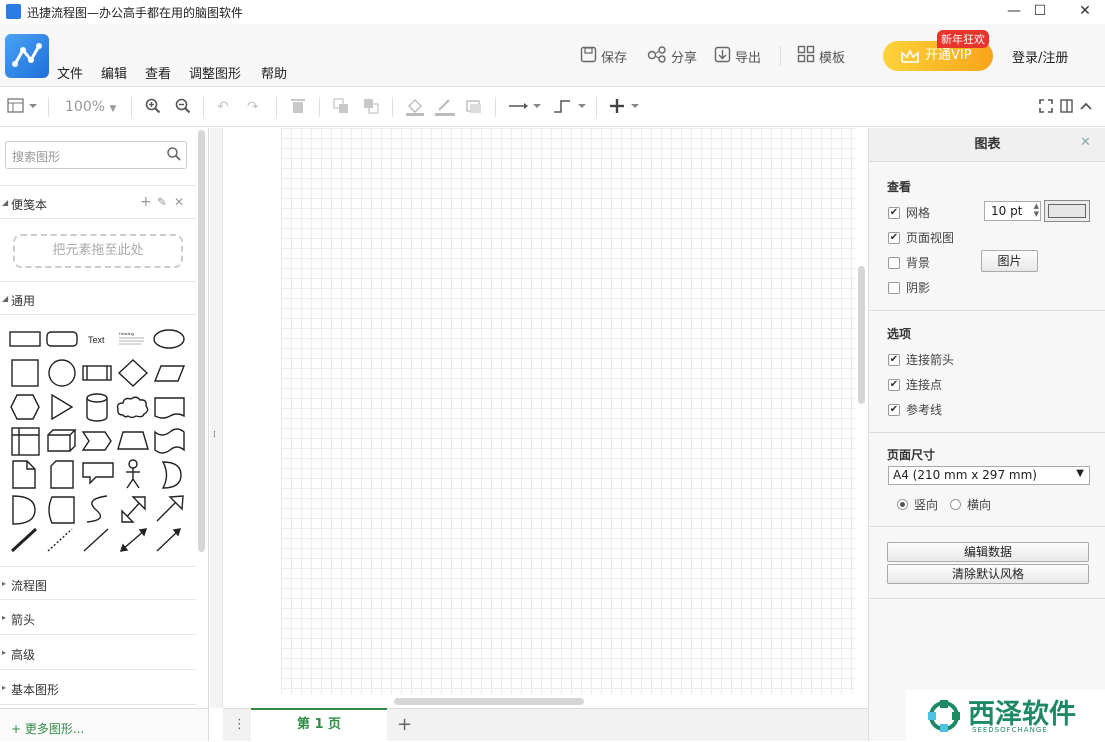 The width and height of the screenshot is (1105, 742). What do you see at coordinates (1067, 211) in the screenshot?
I see `grid-color-swatch` at bounding box center [1067, 211].